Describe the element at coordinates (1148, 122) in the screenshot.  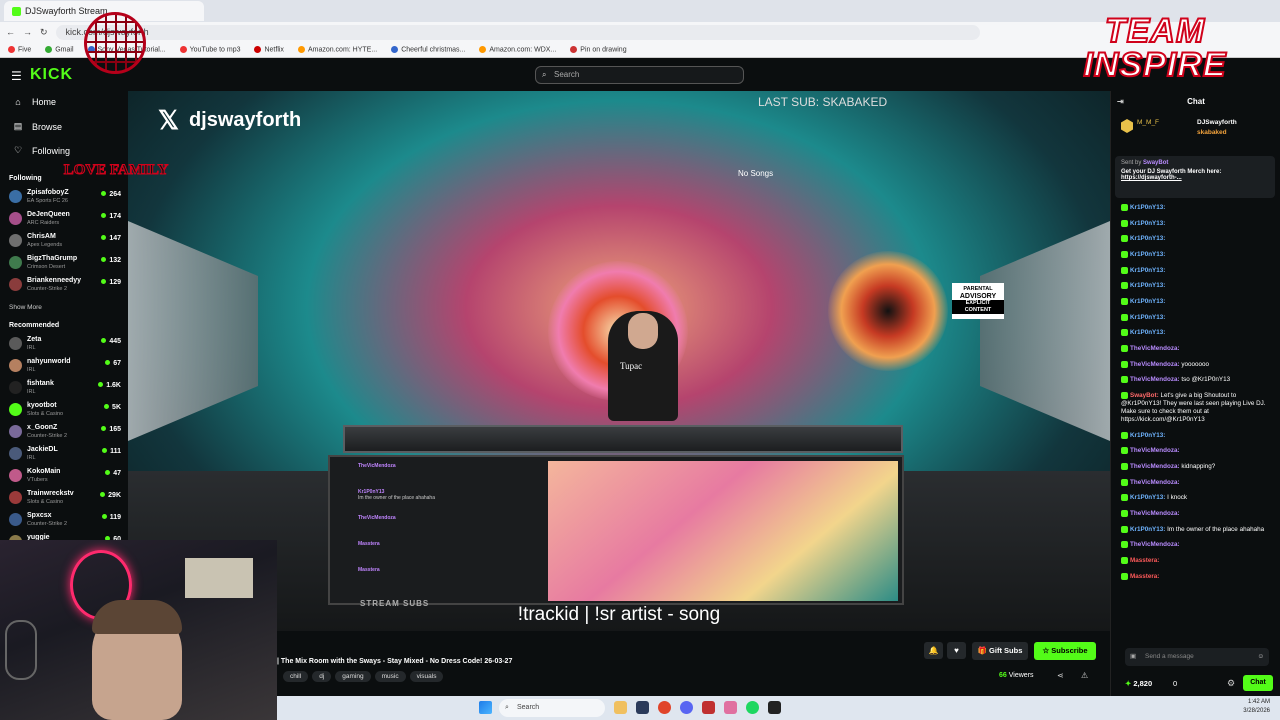
I see `leader-first: M_M_F` at that location.